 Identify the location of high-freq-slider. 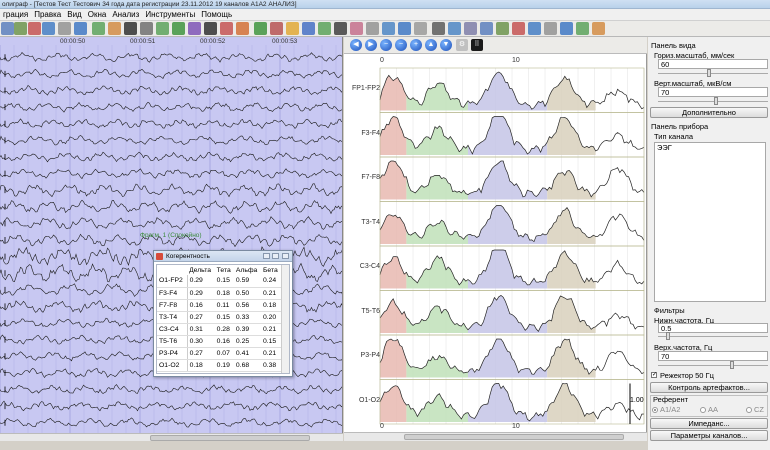
(713, 365).